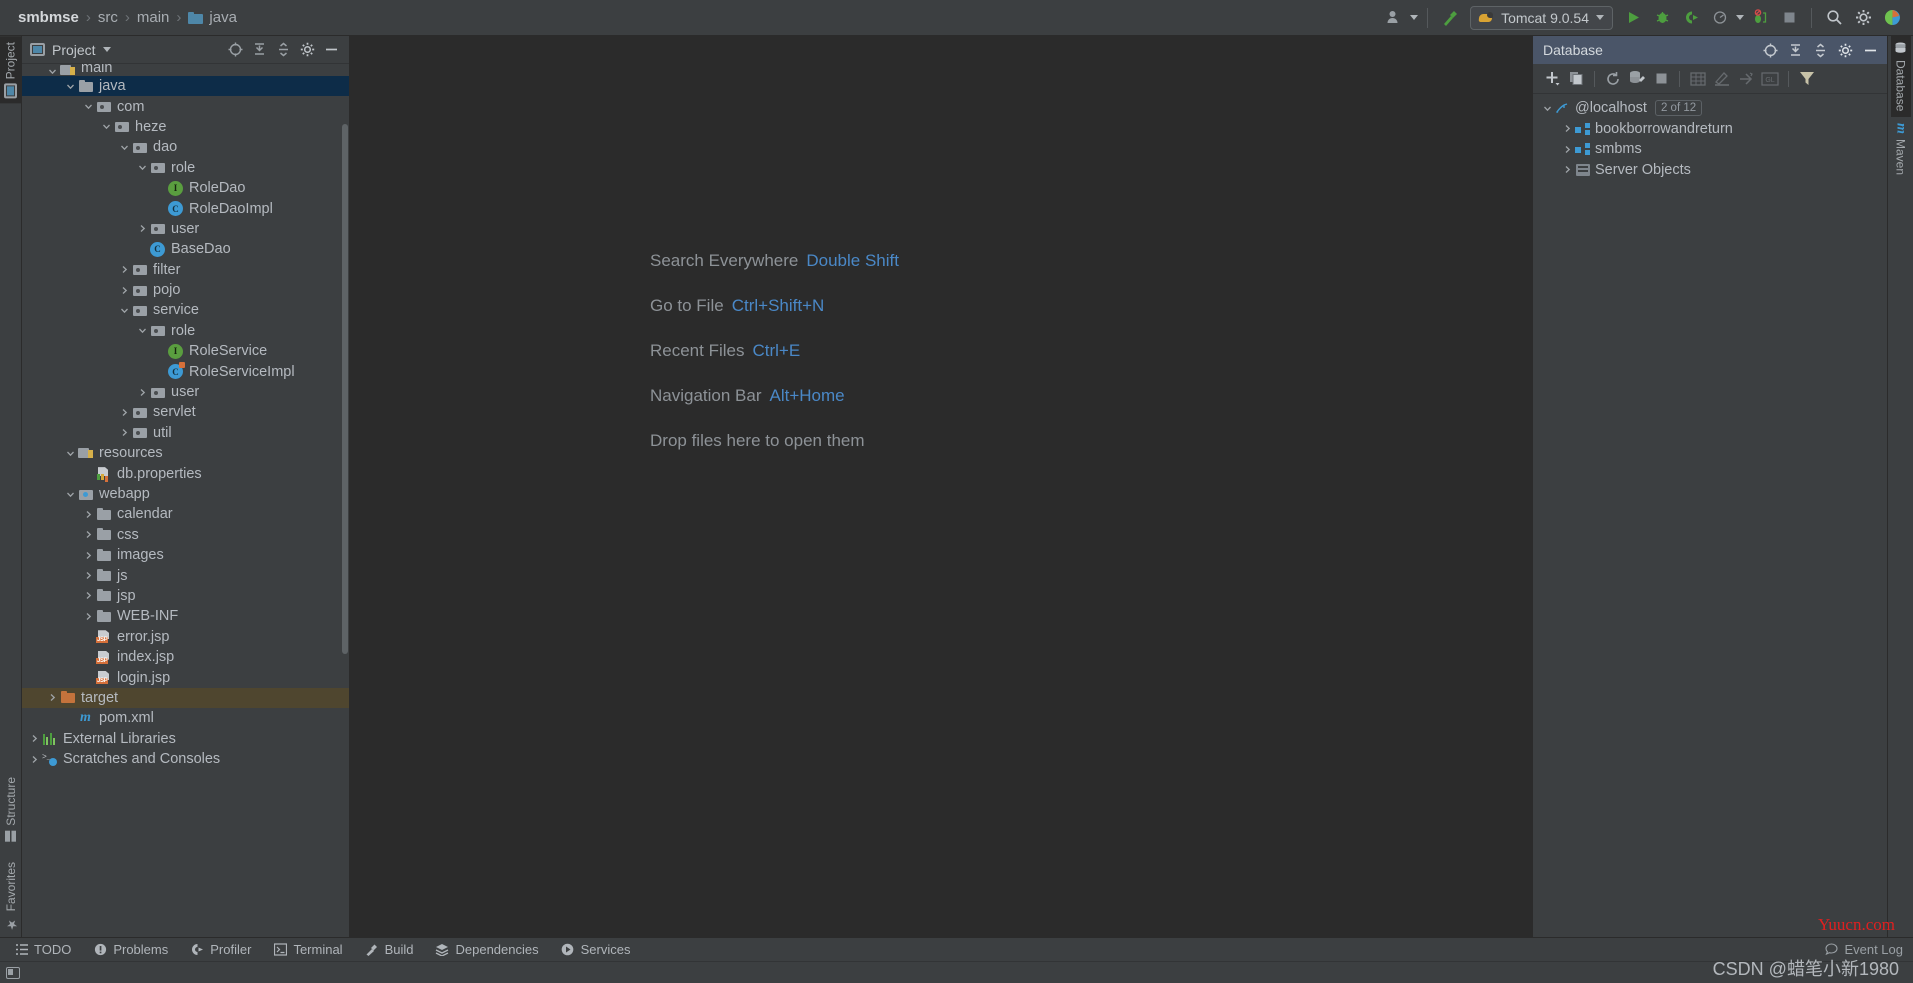 Image resolution: width=1913 pixels, height=983 pixels. Describe the element at coordinates (1691, 18) in the screenshot. I see `run-with-coverage-button` at that location.